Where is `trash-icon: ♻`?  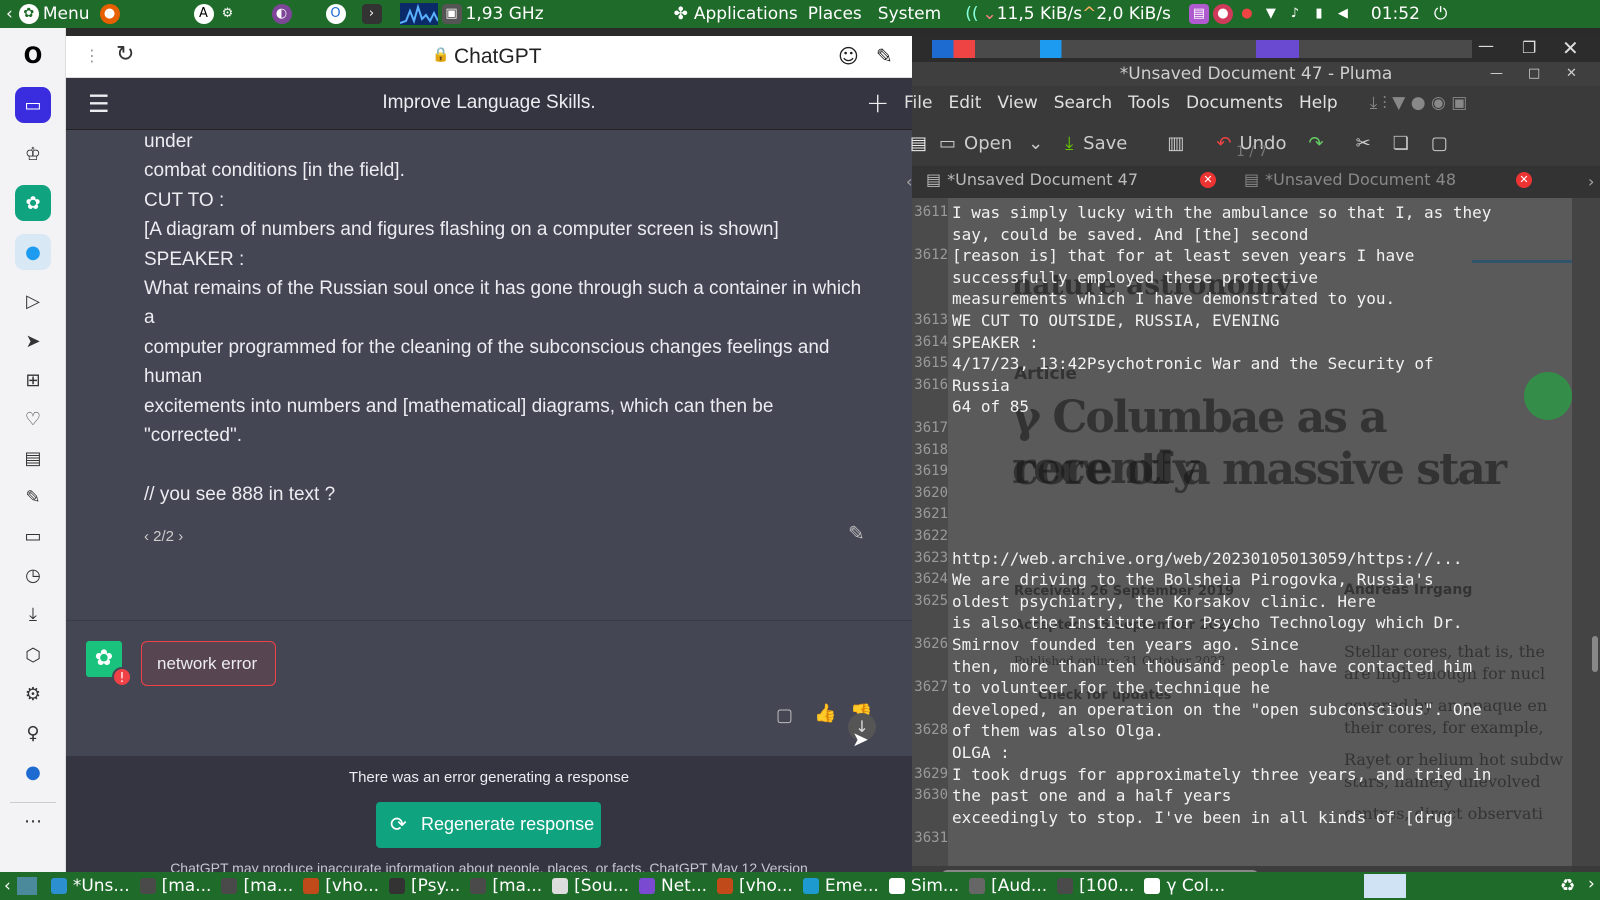 trash-icon: ♻ is located at coordinates (1567, 886).